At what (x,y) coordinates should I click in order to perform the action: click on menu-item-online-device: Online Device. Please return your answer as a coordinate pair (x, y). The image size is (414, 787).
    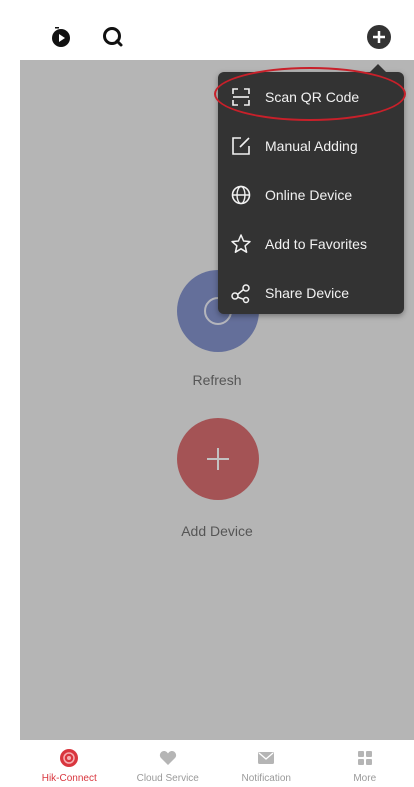
    Looking at the image, I should click on (311, 194).